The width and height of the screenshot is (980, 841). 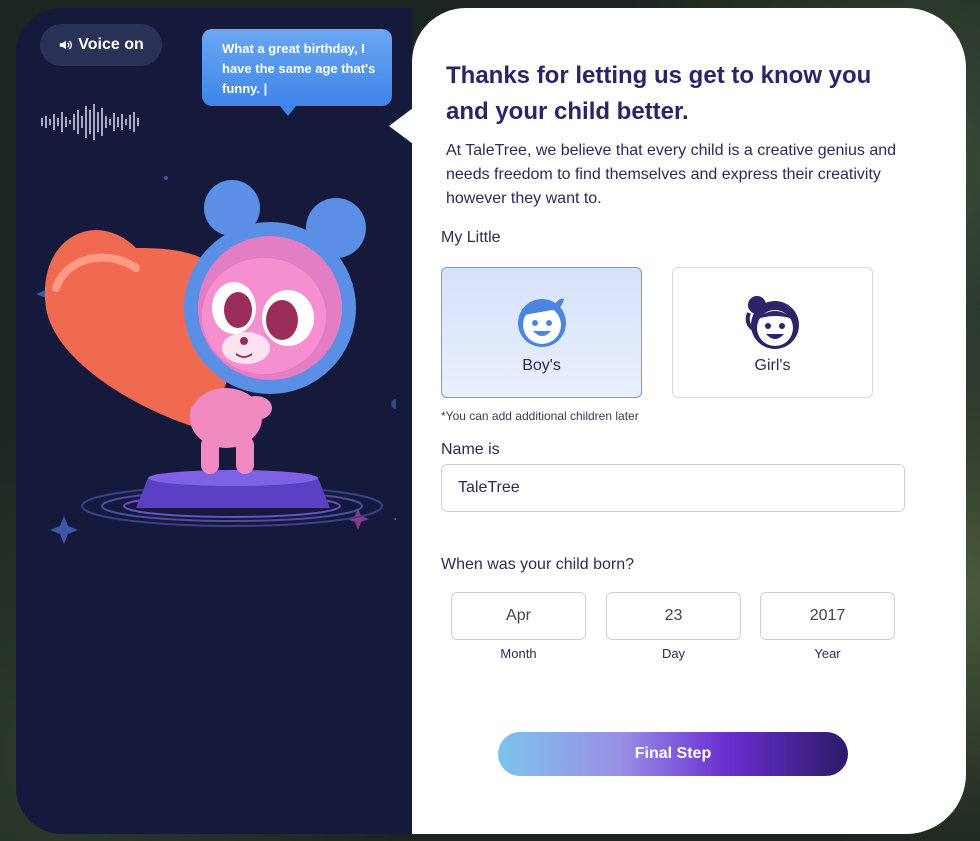 What do you see at coordinates (111, 44) in the screenshot?
I see `voice-label: Voice on` at bounding box center [111, 44].